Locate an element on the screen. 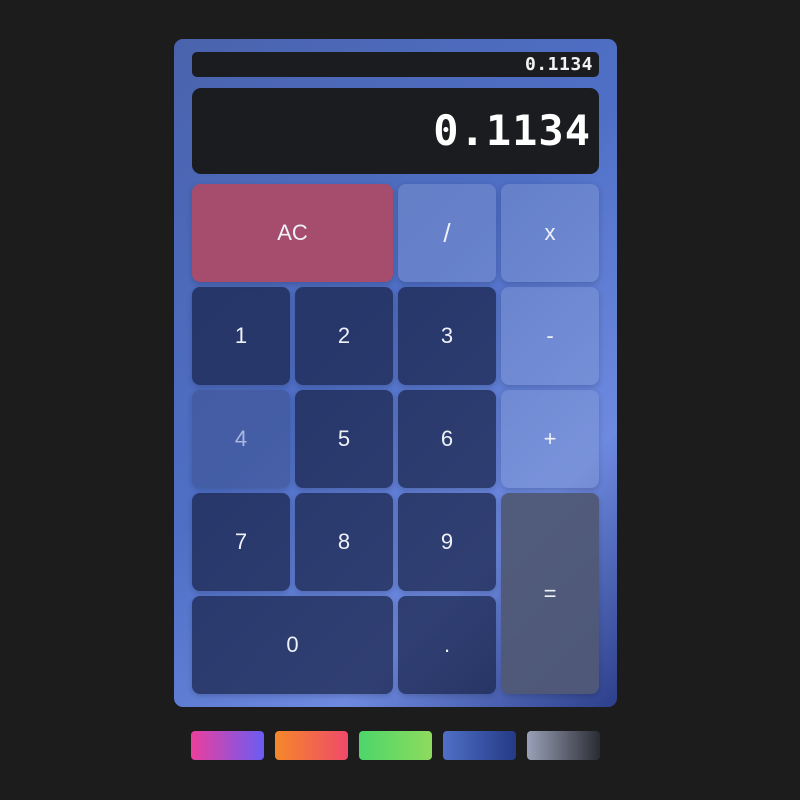 The width and height of the screenshot is (800, 800). digit-8-button: 8 is located at coordinates (344, 542).